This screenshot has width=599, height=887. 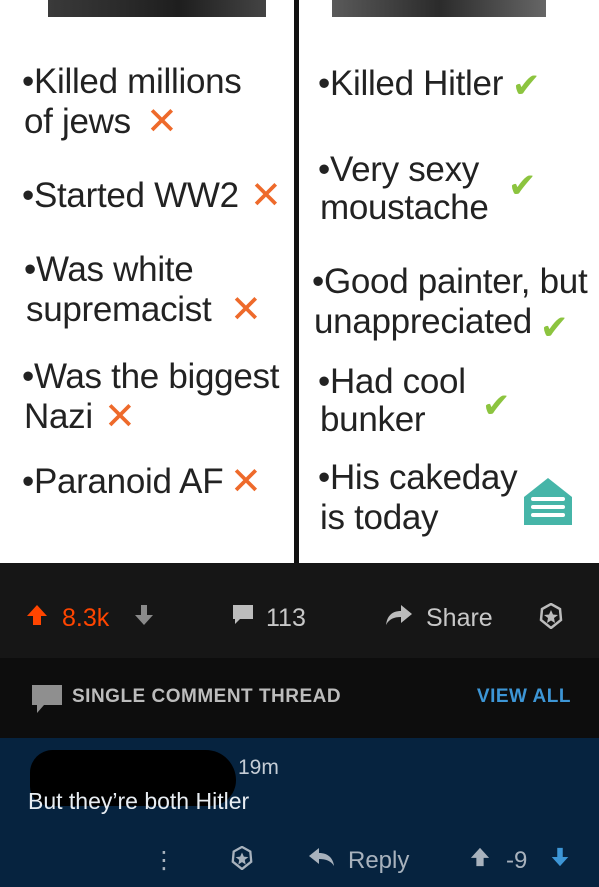 I want to click on reply-button: Reply, so click(x=378, y=861).